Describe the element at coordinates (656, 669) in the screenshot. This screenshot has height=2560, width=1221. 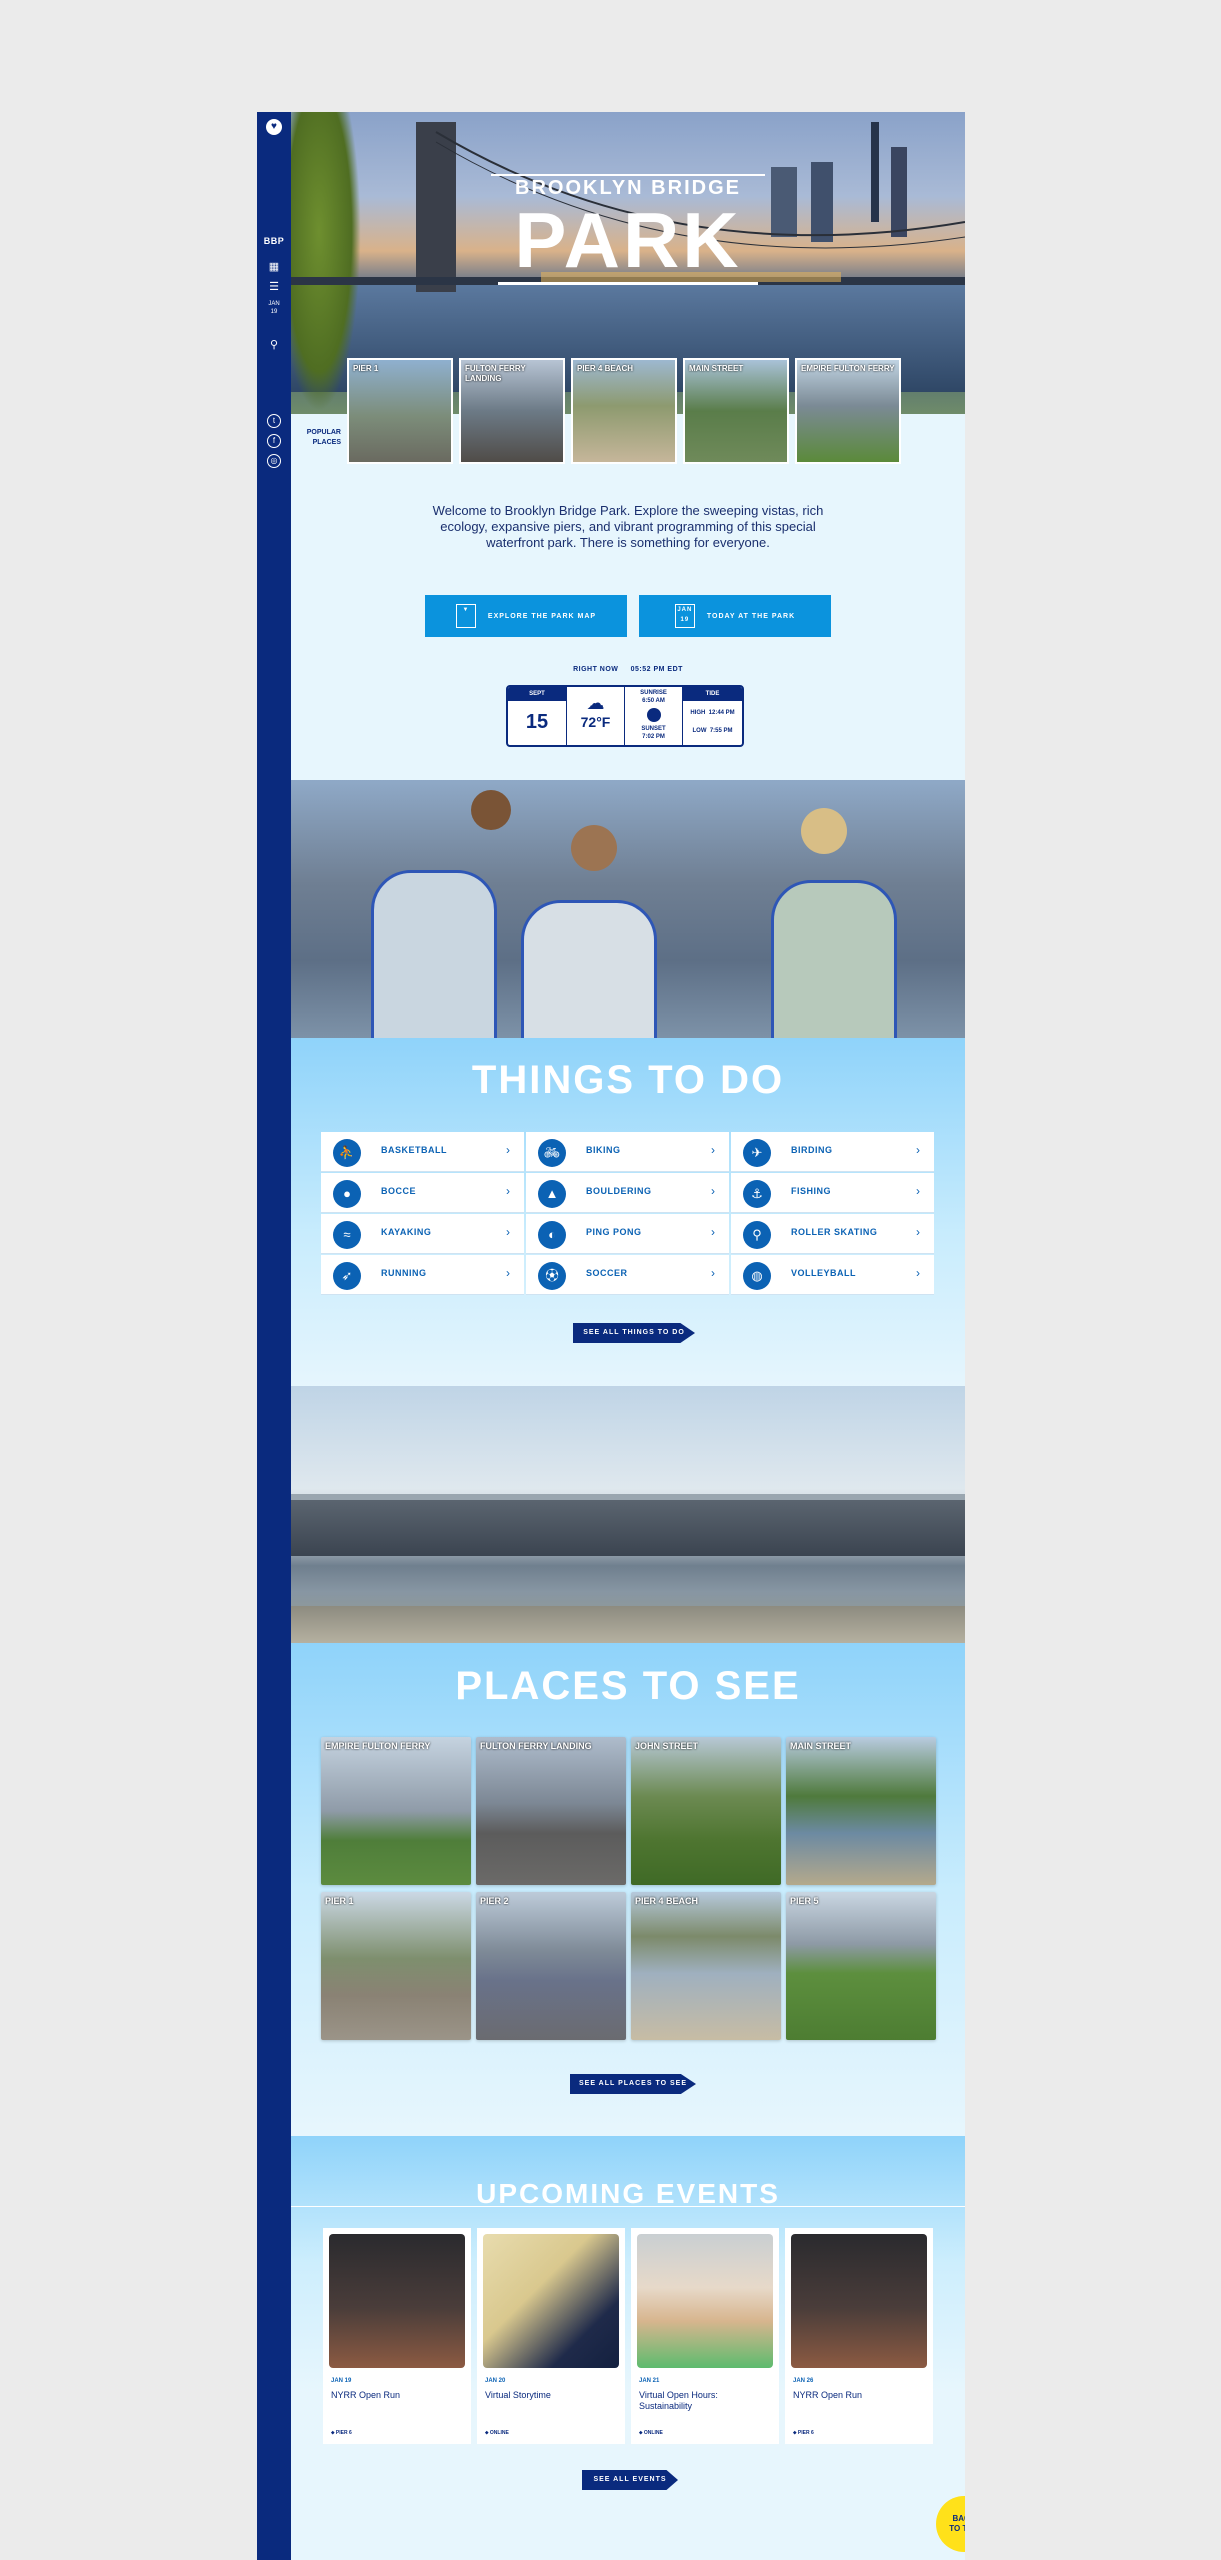
I see `right-now-time: 05:52 PM EDT` at that location.